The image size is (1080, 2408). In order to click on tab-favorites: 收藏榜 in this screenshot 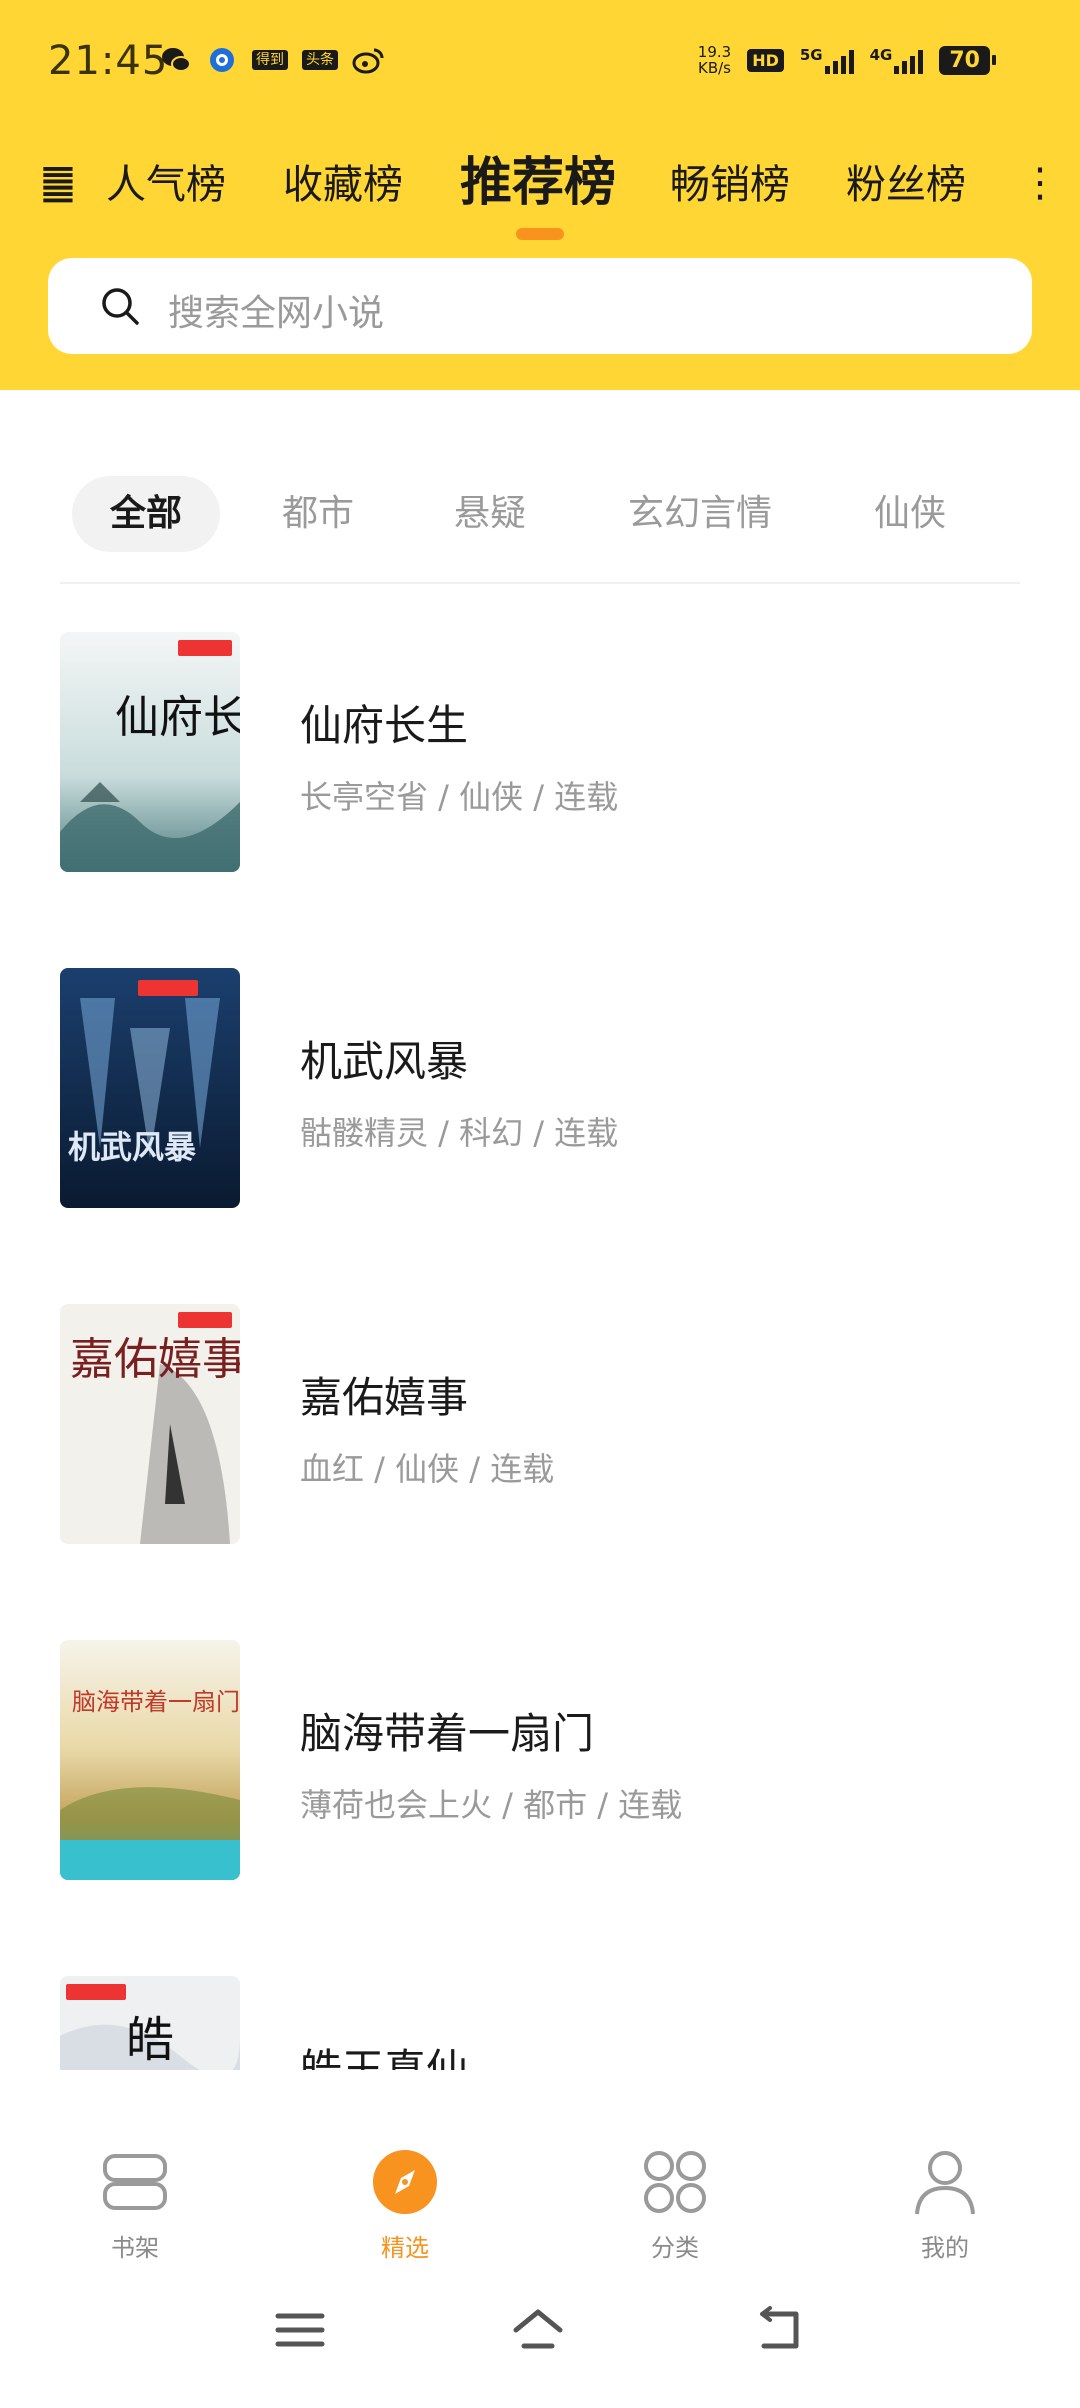, I will do `click(343, 181)`.